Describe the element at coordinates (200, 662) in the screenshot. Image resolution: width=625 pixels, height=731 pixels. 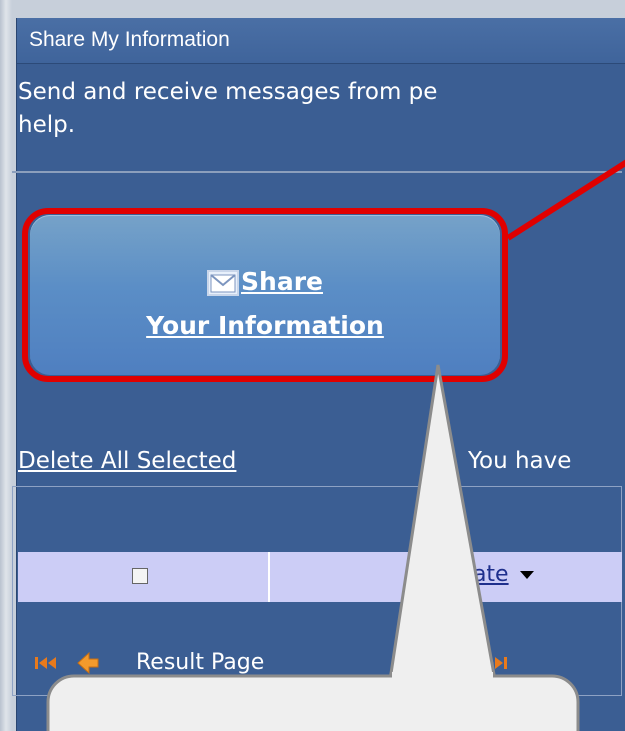
I see `result-page-label: Result Page` at that location.